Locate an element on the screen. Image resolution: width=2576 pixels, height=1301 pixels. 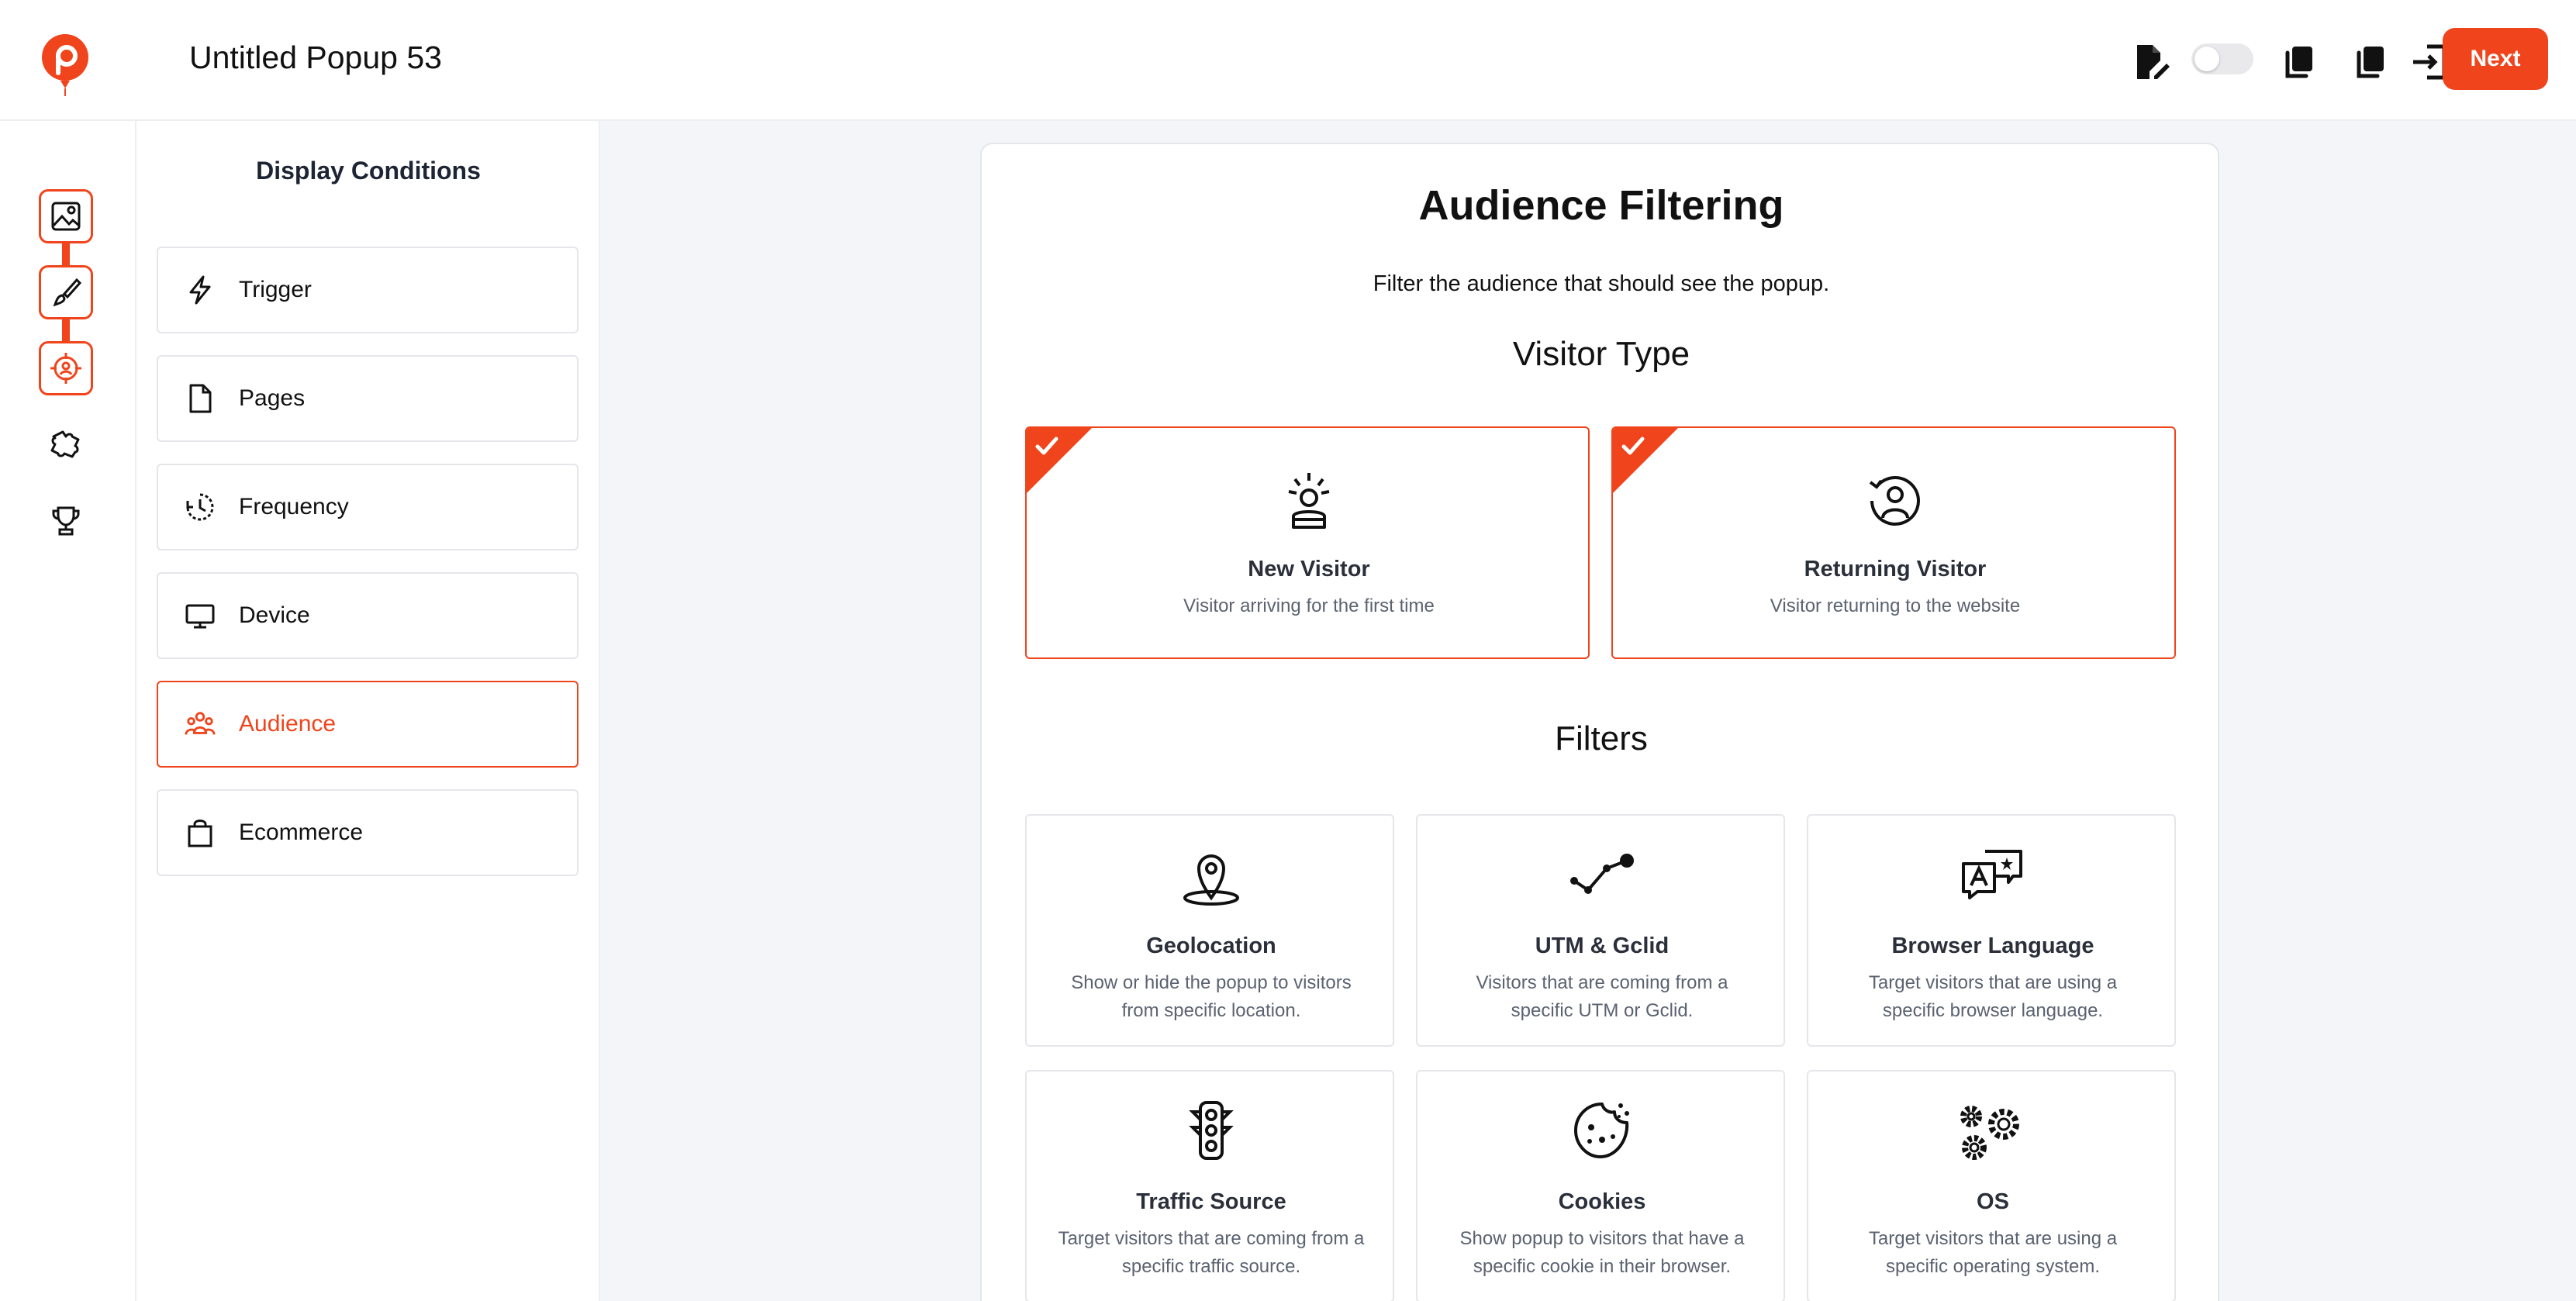
step-rail is located at coordinates (68, 711).